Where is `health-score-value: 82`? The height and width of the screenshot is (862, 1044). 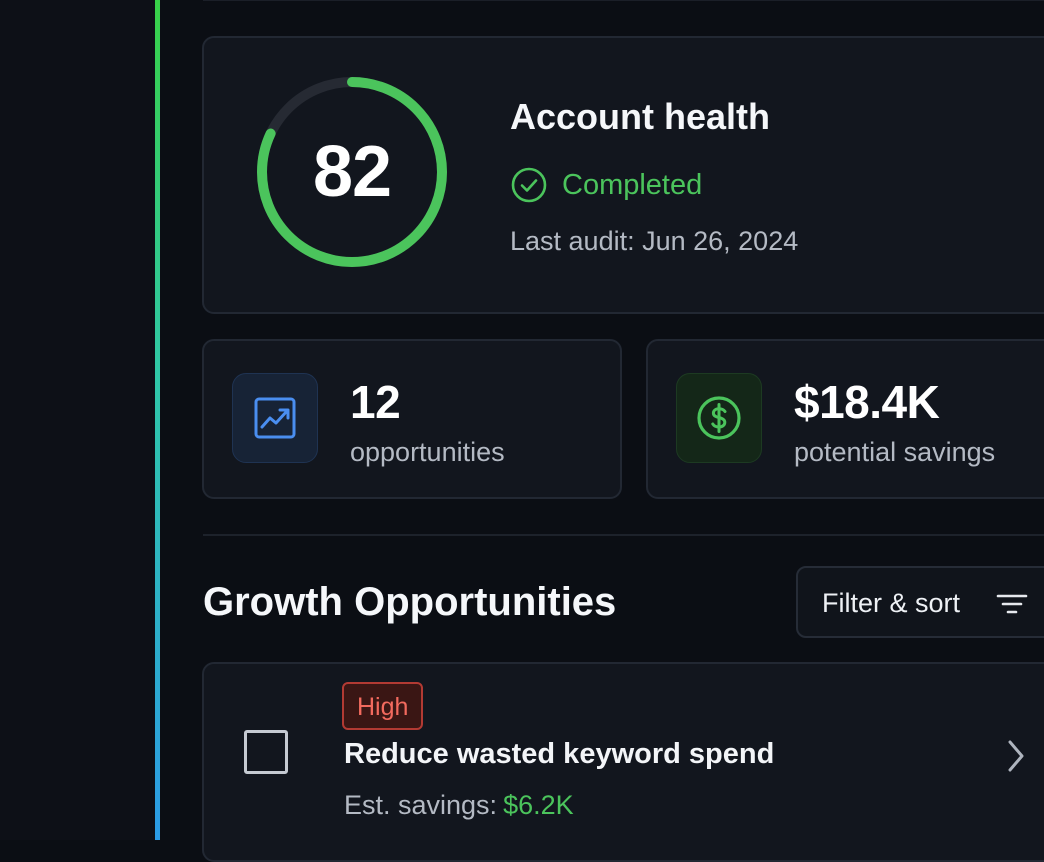
health-score-value: 82 is located at coordinates (352, 172).